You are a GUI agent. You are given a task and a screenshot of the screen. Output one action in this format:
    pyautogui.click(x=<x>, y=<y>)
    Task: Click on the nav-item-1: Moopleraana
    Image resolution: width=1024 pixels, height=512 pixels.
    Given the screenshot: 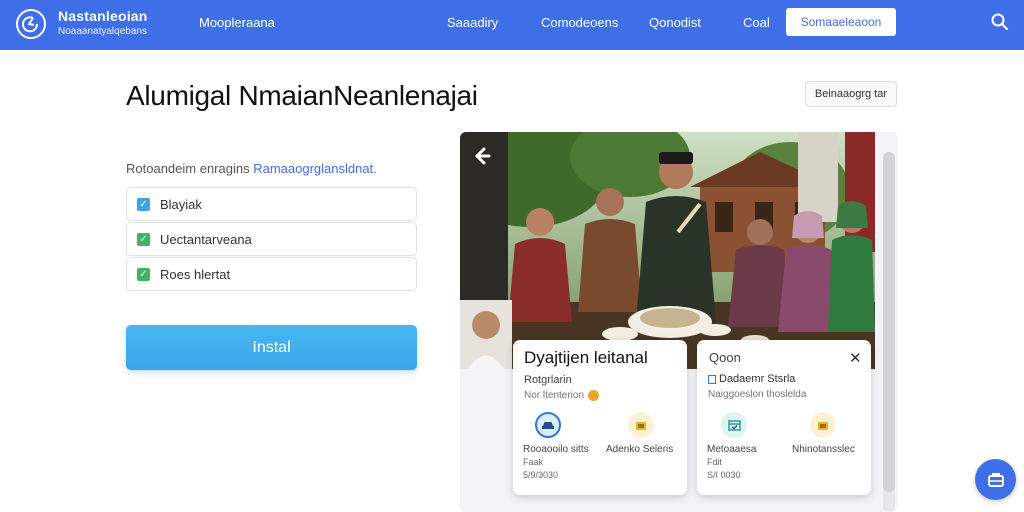 What is the action you would take?
    pyautogui.click(x=237, y=22)
    